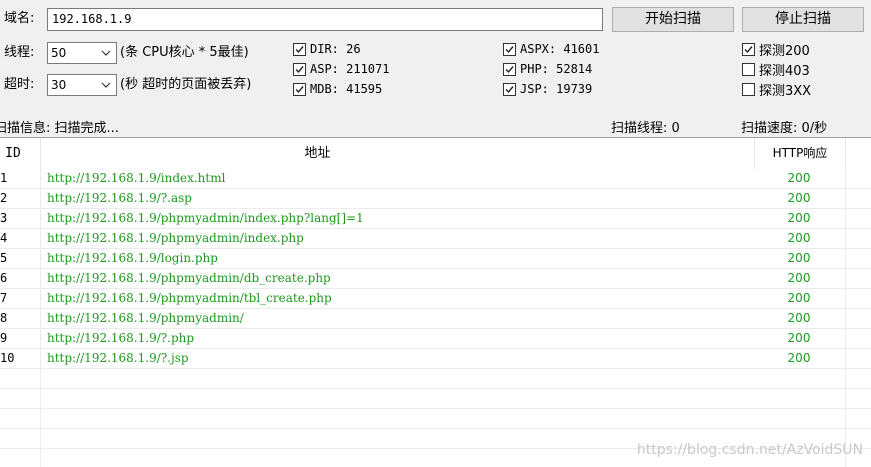 The width and height of the screenshot is (871, 467). Describe the element at coordinates (59, 85) in the screenshot. I see `timeout-value: 30` at that location.